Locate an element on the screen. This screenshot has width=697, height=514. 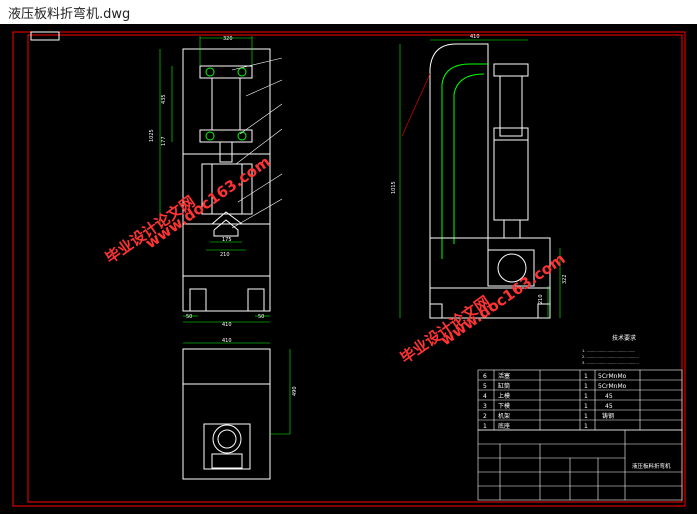
dim-top-width: 320 is located at coordinates (228, 39).